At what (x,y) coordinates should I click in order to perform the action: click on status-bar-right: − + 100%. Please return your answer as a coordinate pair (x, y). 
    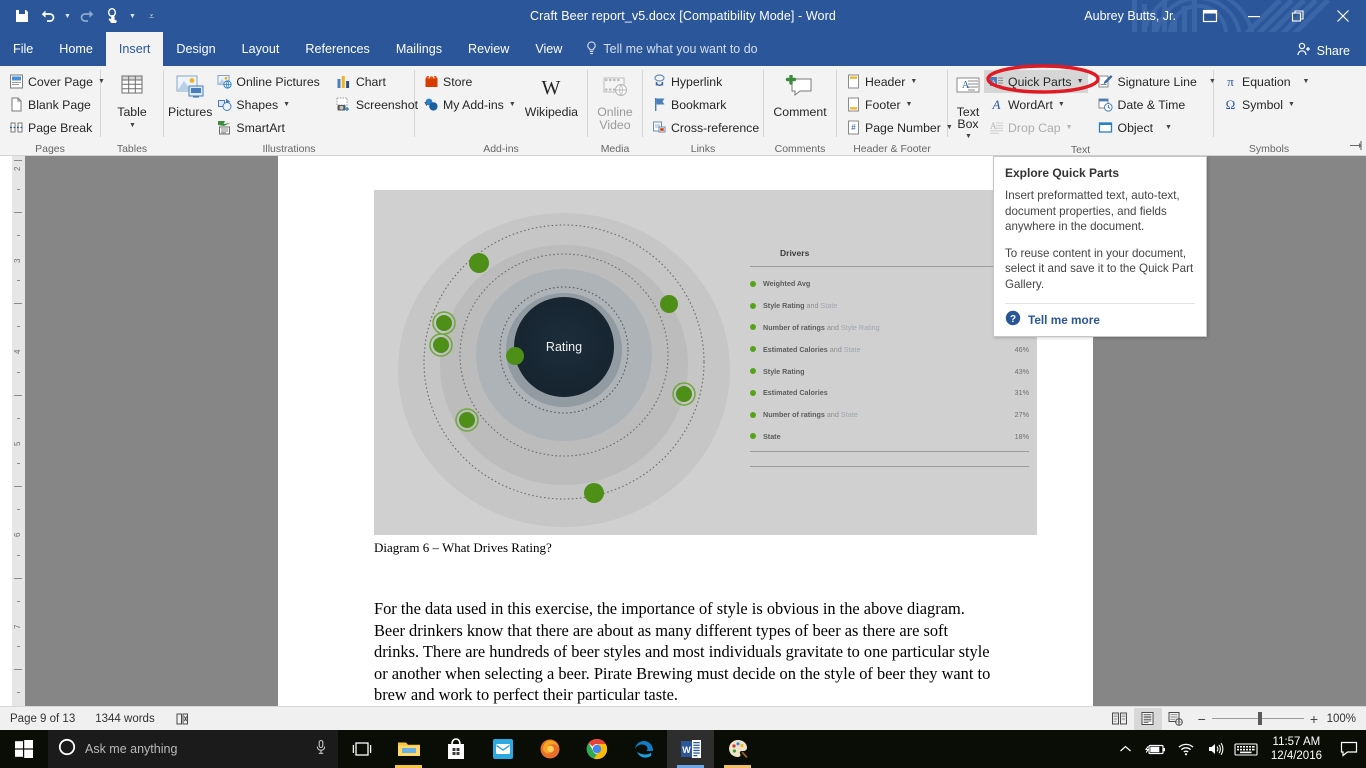
    Looking at the image, I should click on (1233, 718).